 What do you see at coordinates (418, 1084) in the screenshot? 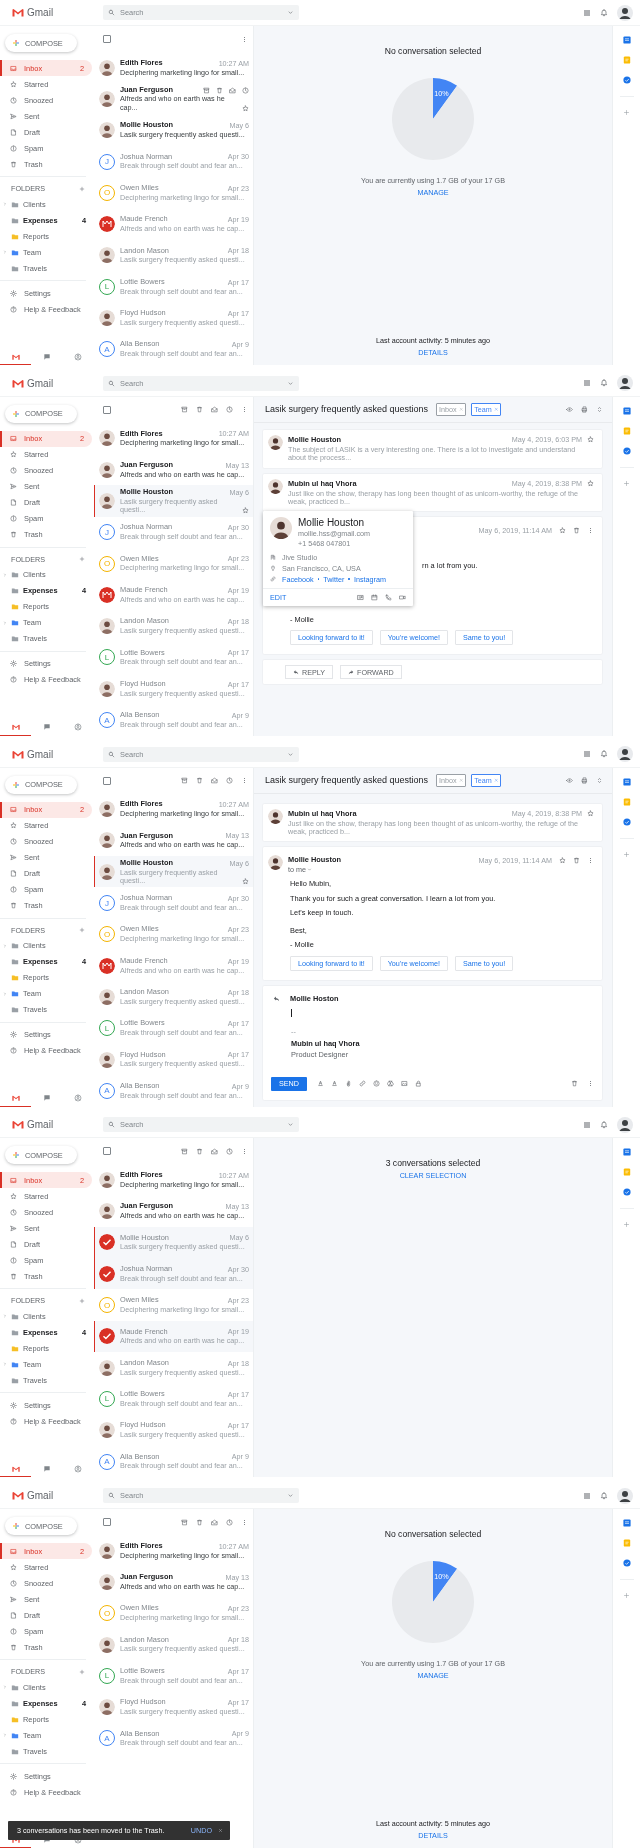
I see `lock-icon` at bounding box center [418, 1084].